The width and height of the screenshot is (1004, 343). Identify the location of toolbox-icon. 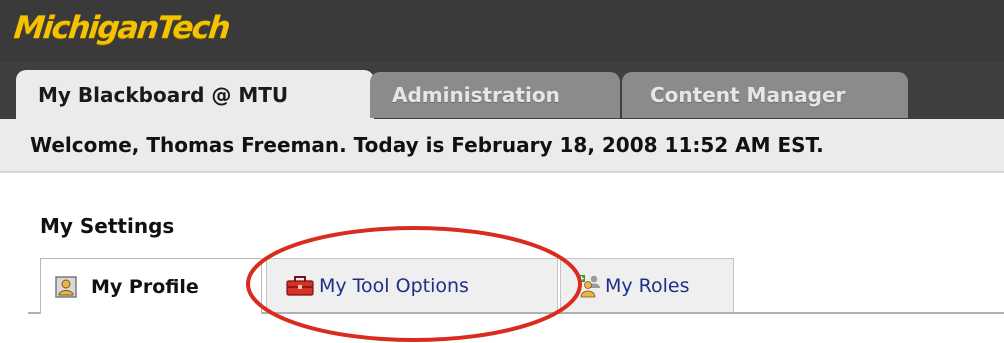
(300, 286).